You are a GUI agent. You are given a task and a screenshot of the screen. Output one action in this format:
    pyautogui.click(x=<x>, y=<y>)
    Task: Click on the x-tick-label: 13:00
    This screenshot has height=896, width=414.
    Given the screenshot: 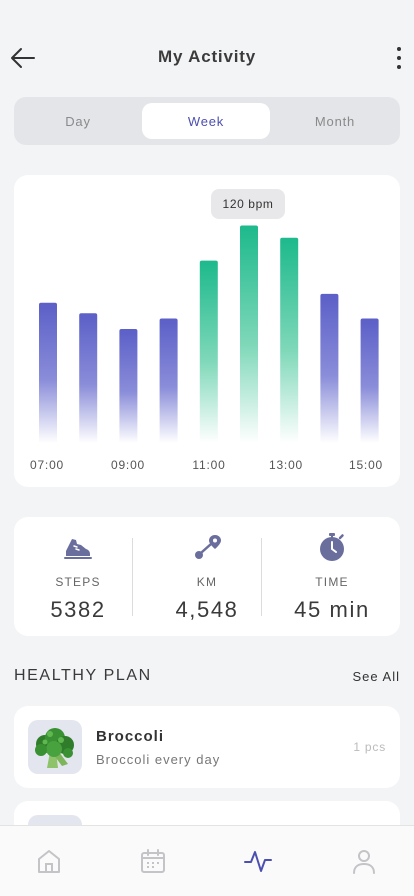 What is the action you would take?
    pyautogui.click(x=286, y=465)
    